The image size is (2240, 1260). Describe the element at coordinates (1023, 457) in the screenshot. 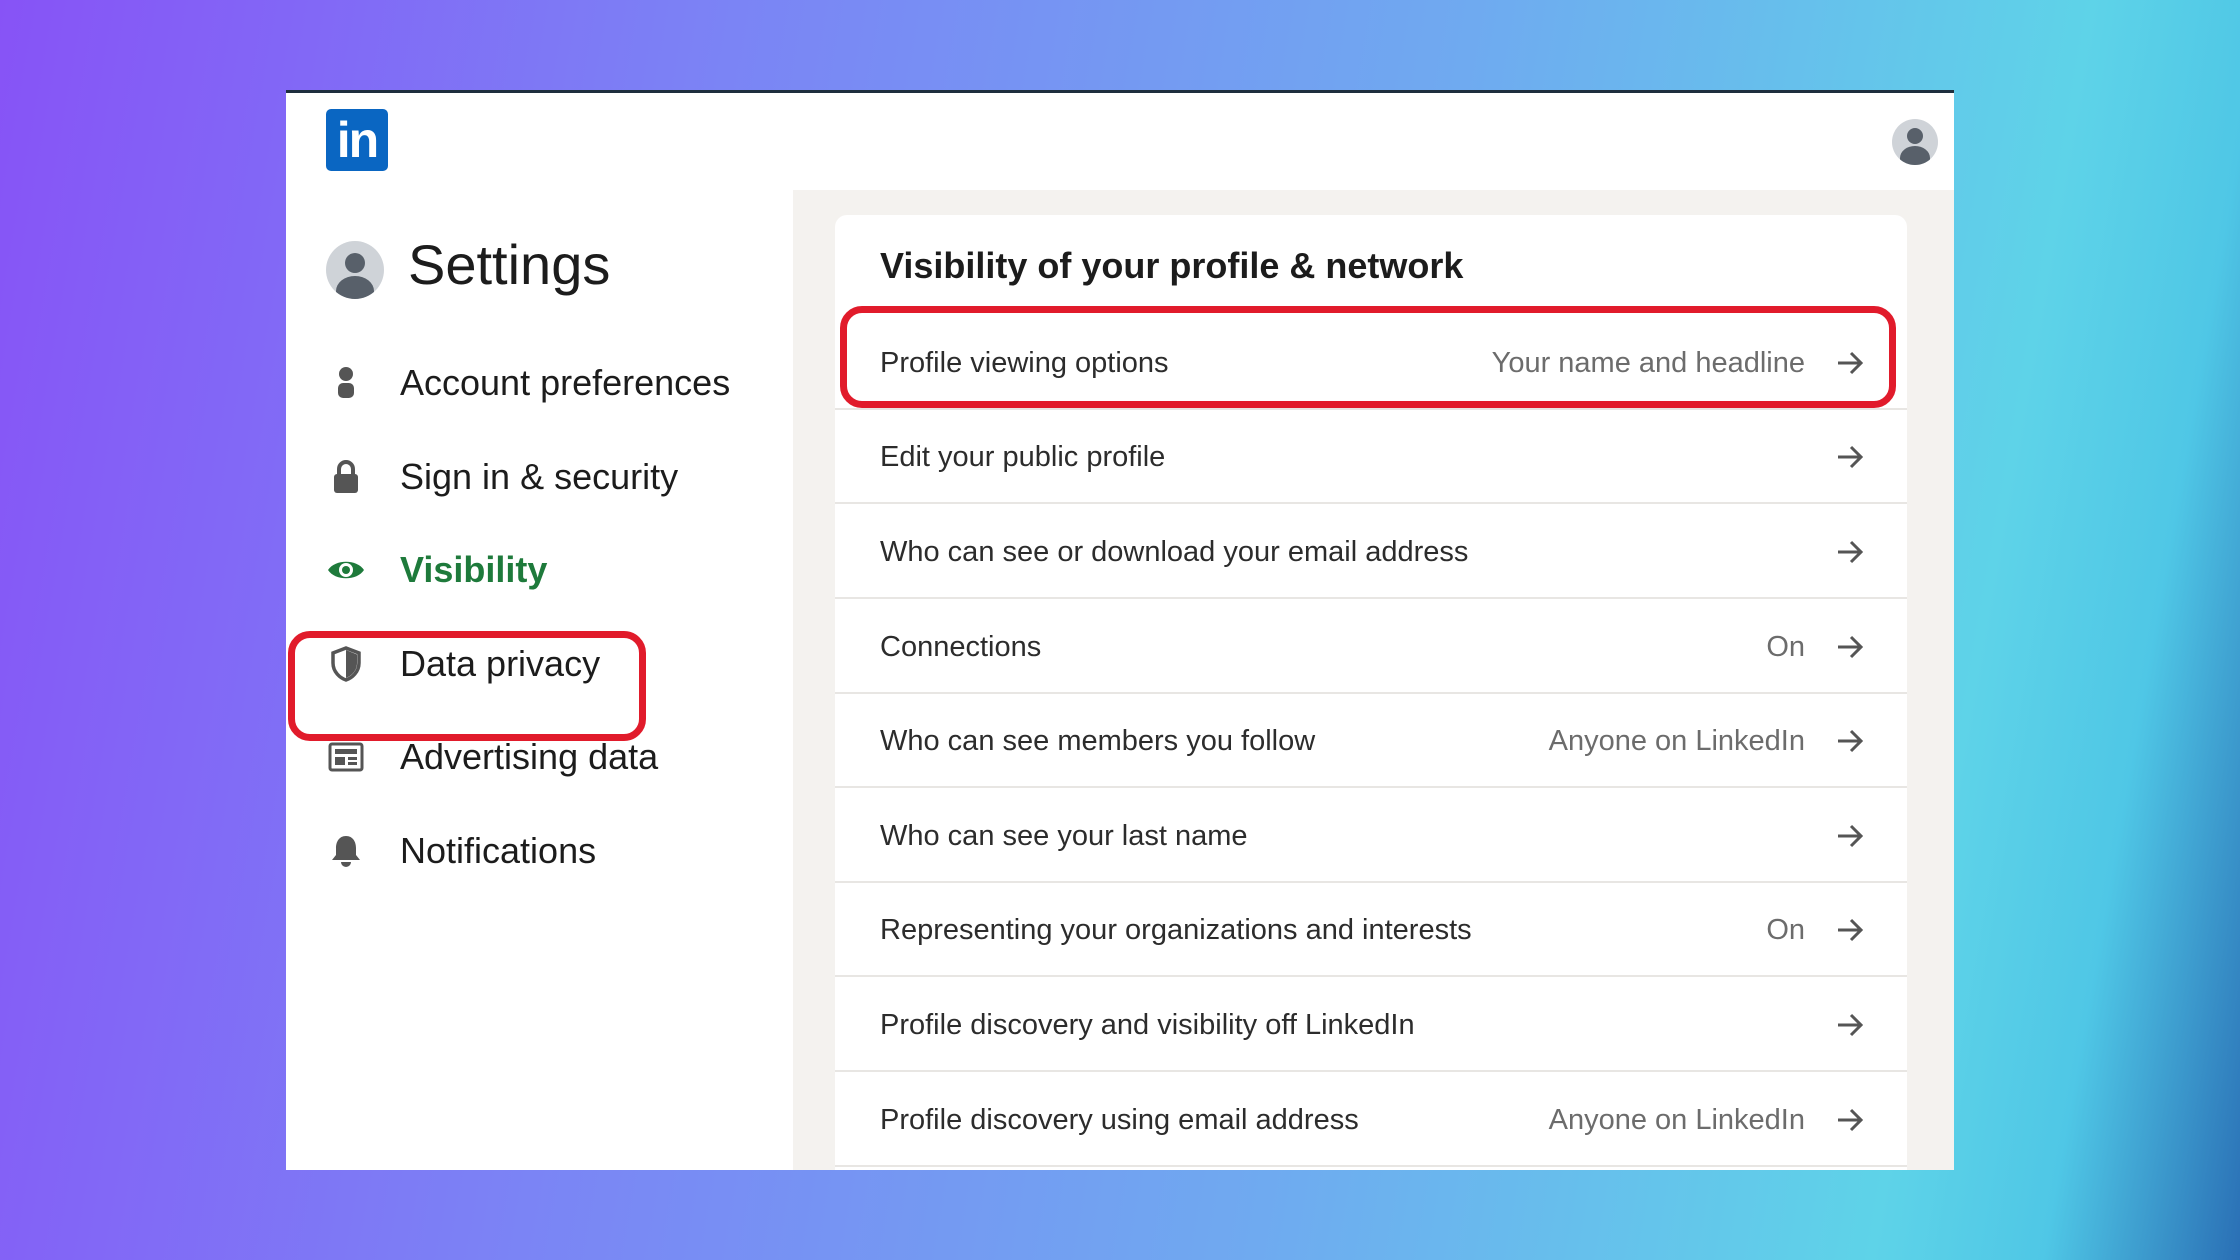

I see `row-label: Edit your public profile` at that location.